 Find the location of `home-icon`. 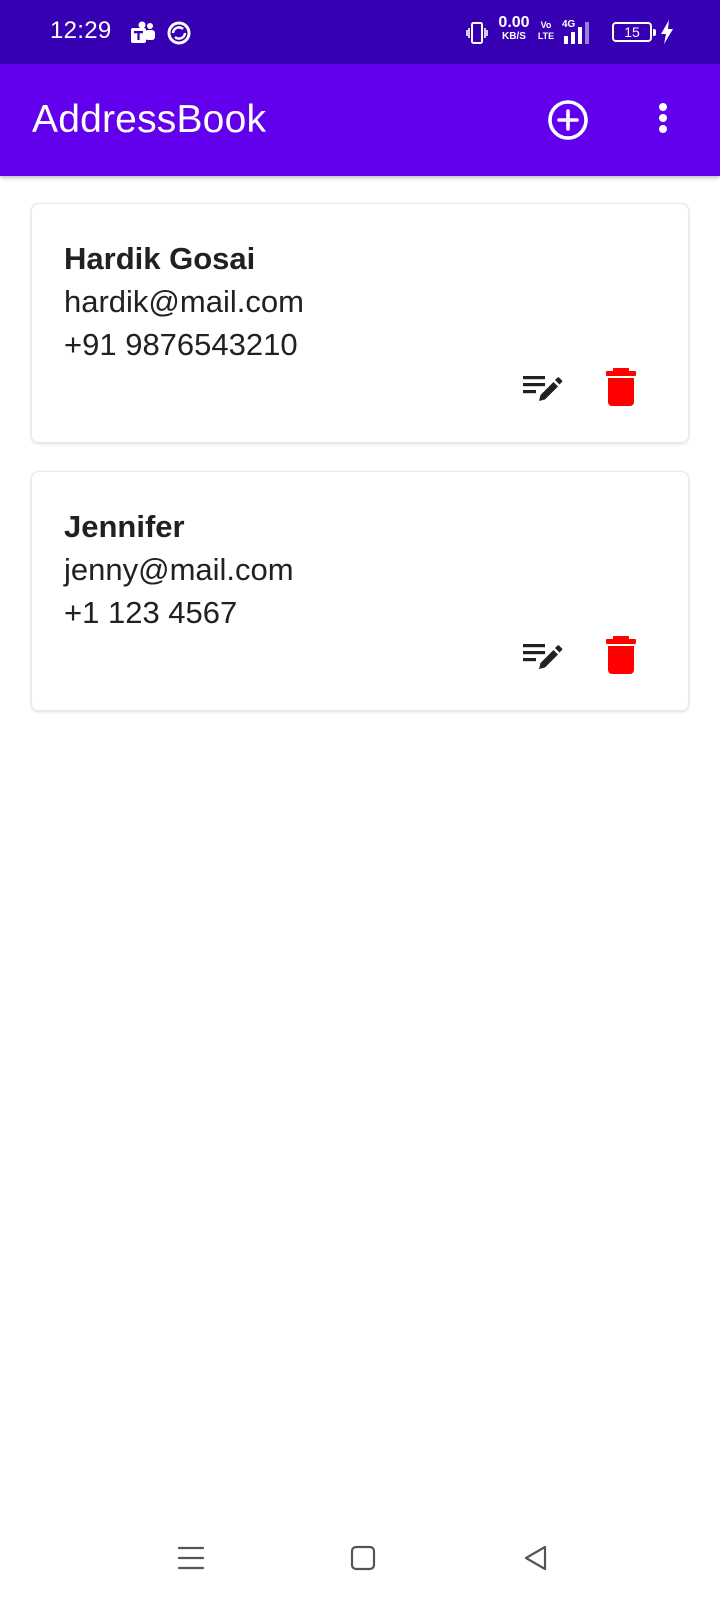

home-icon is located at coordinates (363, 1558).